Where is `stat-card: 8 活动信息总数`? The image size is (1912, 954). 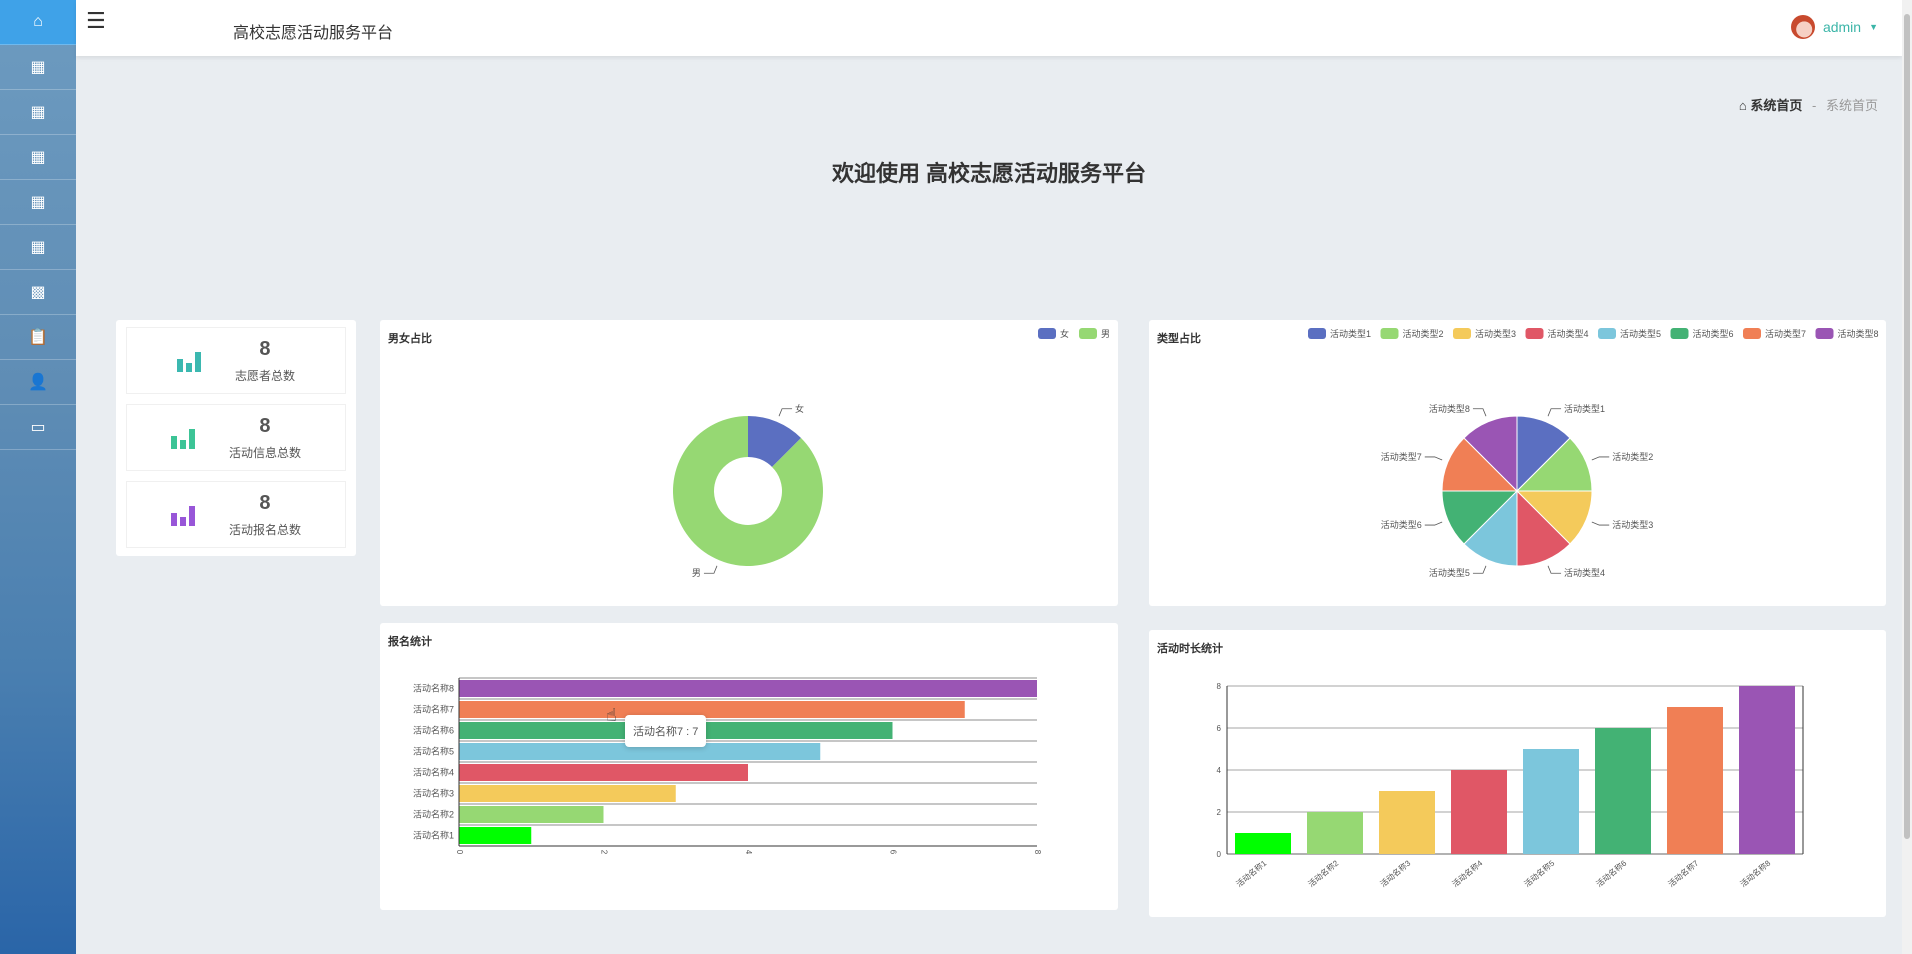 stat-card: 8 活动信息总数 is located at coordinates (236, 437).